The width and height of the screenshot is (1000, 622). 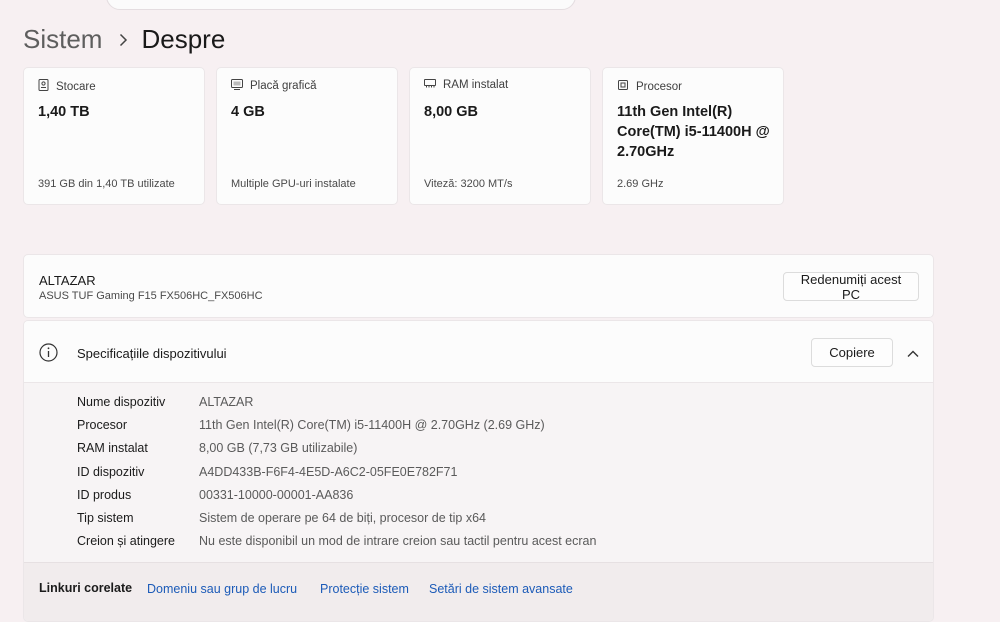 What do you see at coordinates (468, 184) in the screenshot?
I see `card-subtitle: Viteză: 3200 MT/s` at bounding box center [468, 184].